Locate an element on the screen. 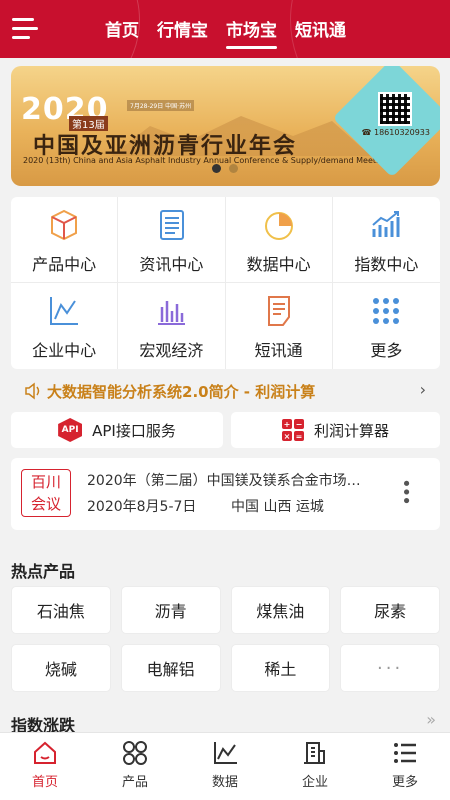 This screenshot has height=800, width=450. grid-item-news-flash: 短讯通 is located at coordinates (279, 326).